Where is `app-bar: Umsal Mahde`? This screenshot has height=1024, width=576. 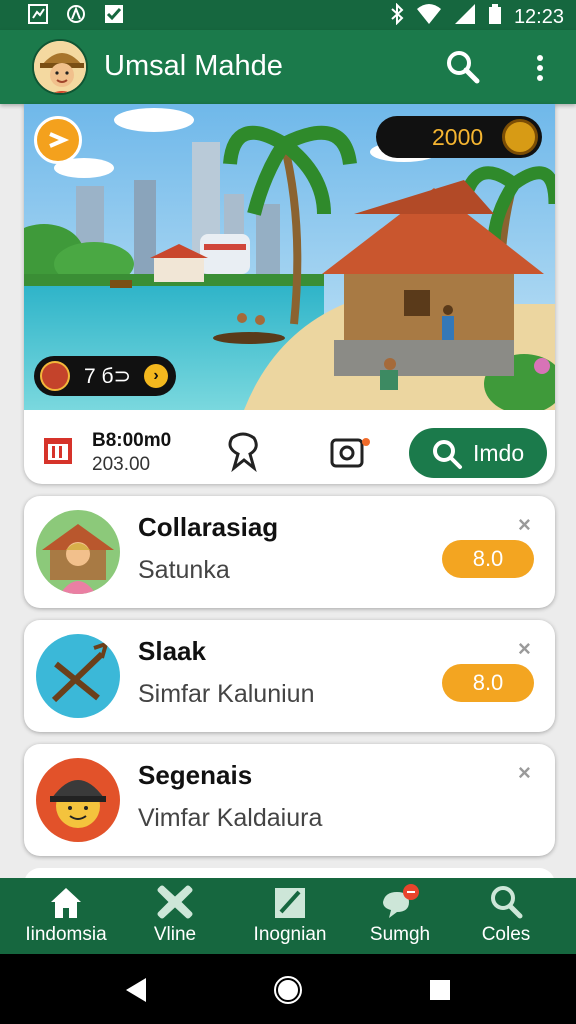 app-bar: Umsal Mahde is located at coordinates (288, 67).